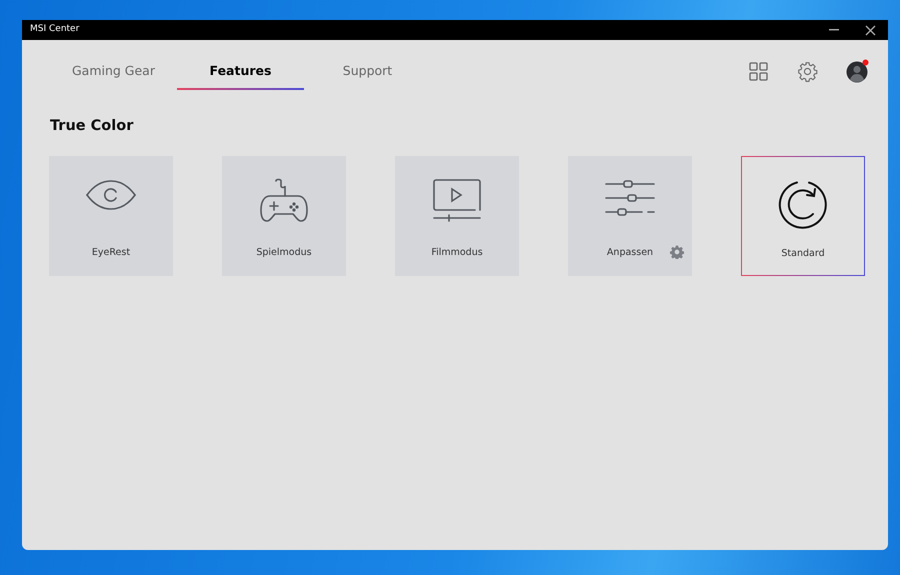 This screenshot has width=900, height=575. What do you see at coordinates (240, 71) in the screenshot?
I see `tab: Features` at bounding box center [240, 71].